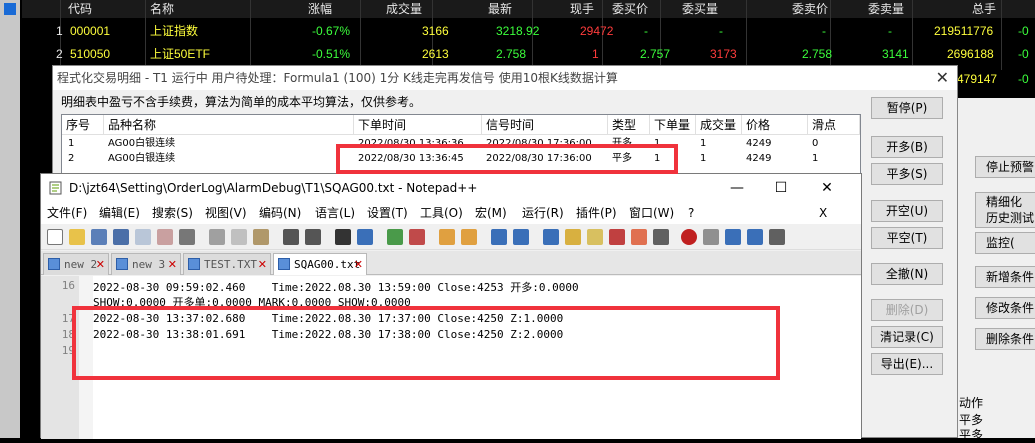  What do you see at coordinates (823, 213) in the screenshot?
I see `close-document-icon: X` at bounding box center [823, 213].